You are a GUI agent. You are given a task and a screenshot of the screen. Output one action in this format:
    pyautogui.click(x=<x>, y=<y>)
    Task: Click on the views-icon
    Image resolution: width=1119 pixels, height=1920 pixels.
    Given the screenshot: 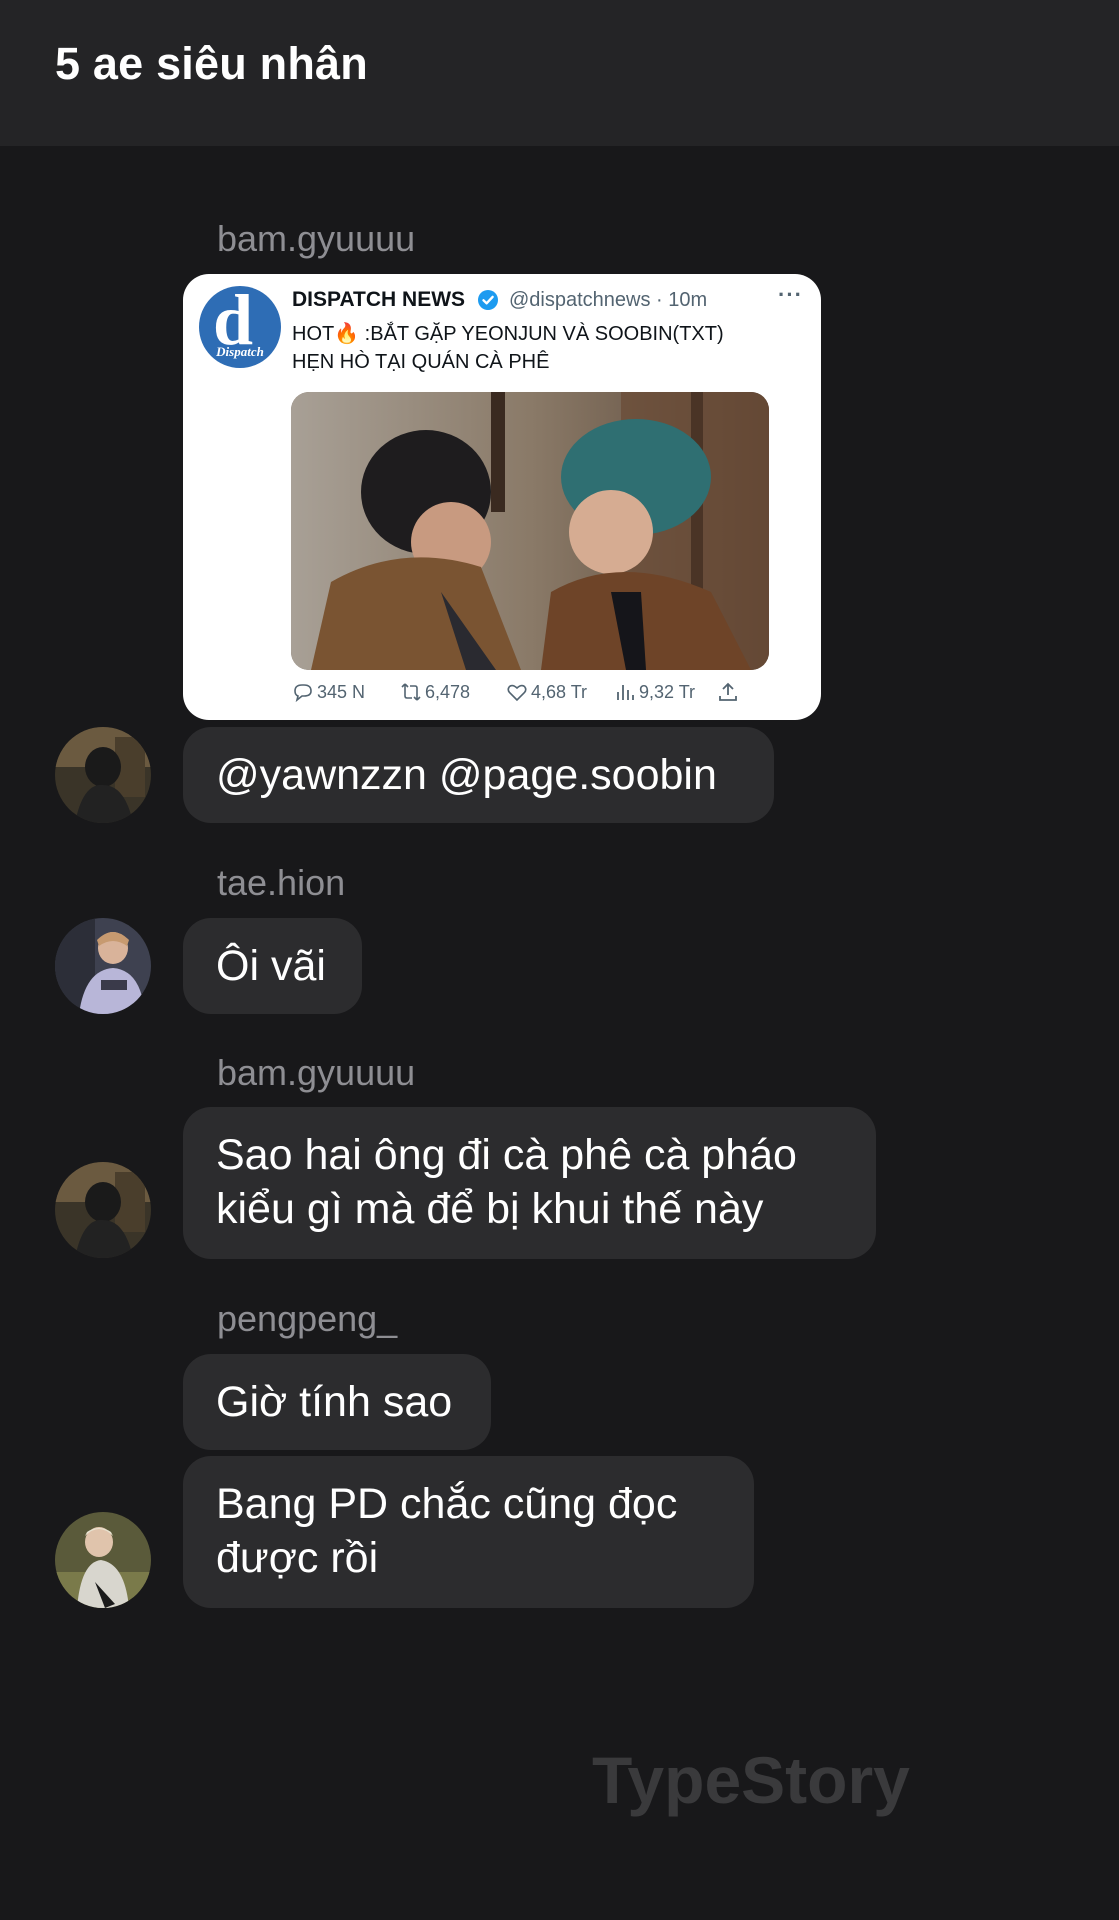 What is the action you would take?
    pyautogui.click(x=625, y=692)
    